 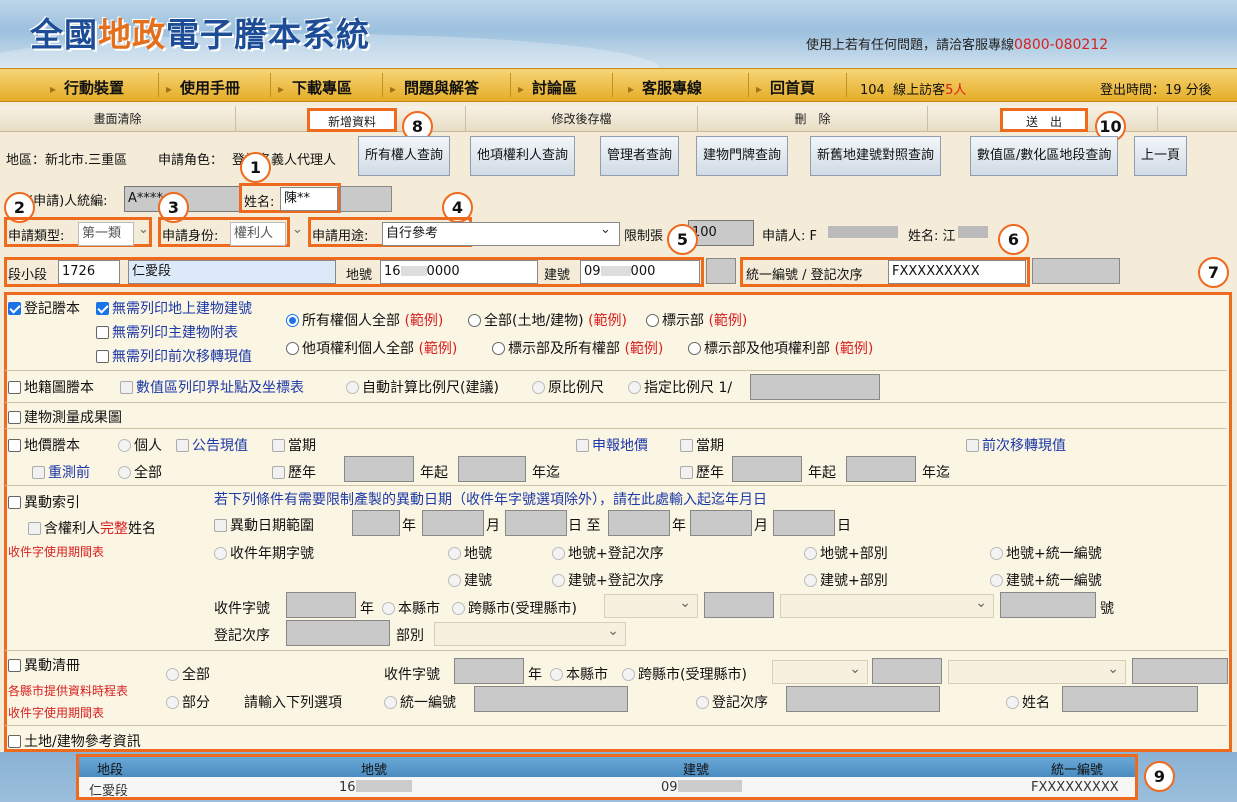 I want to click on cross-county-radio: 跨縣市(受理縣市), so click(x=514, y=608).